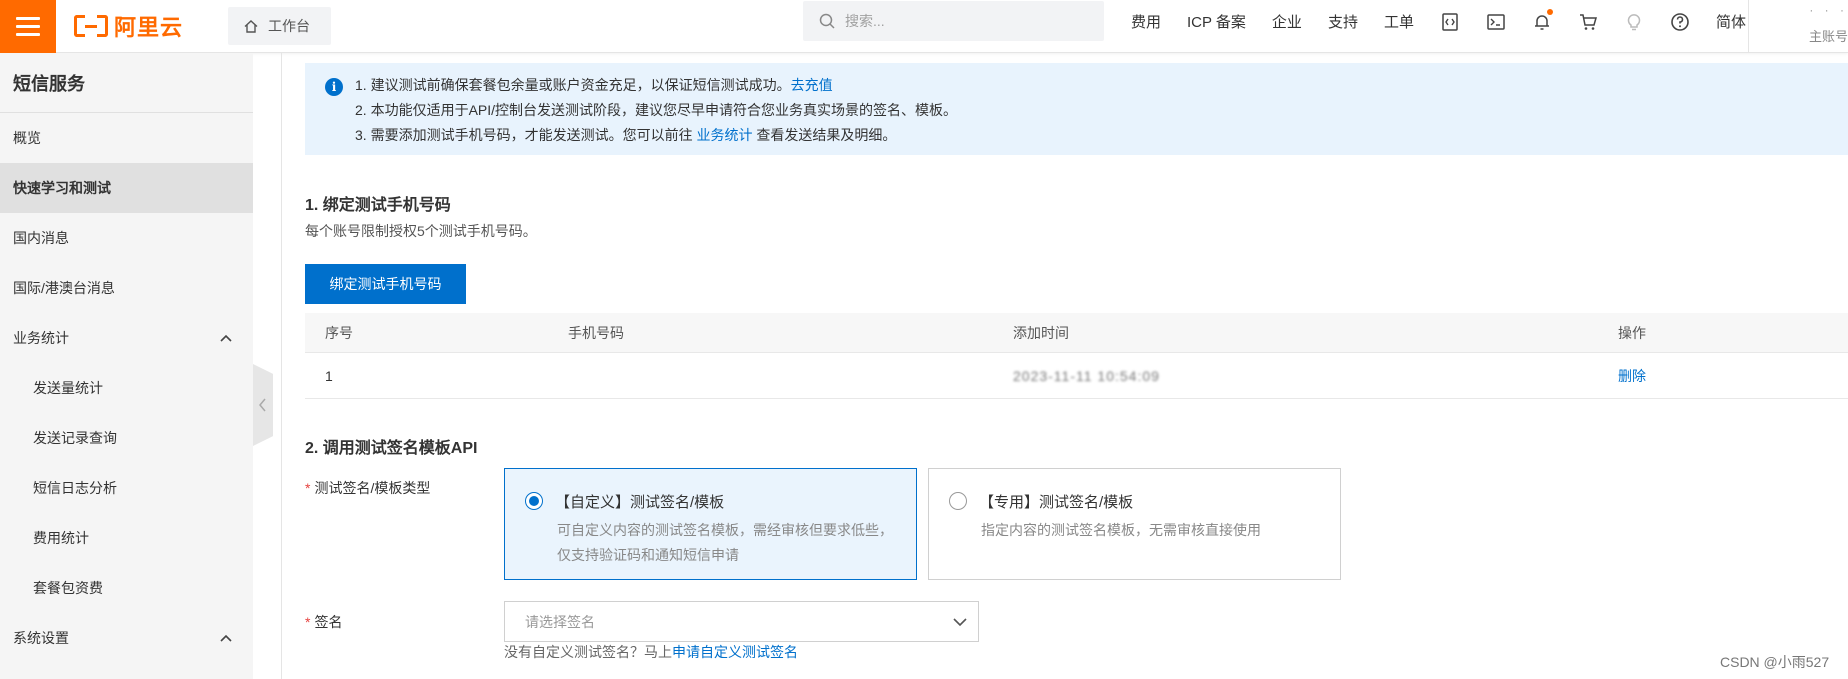  Describe the element at coordinates (827, 21) in the screenshot. I see `search-icon` at that location.